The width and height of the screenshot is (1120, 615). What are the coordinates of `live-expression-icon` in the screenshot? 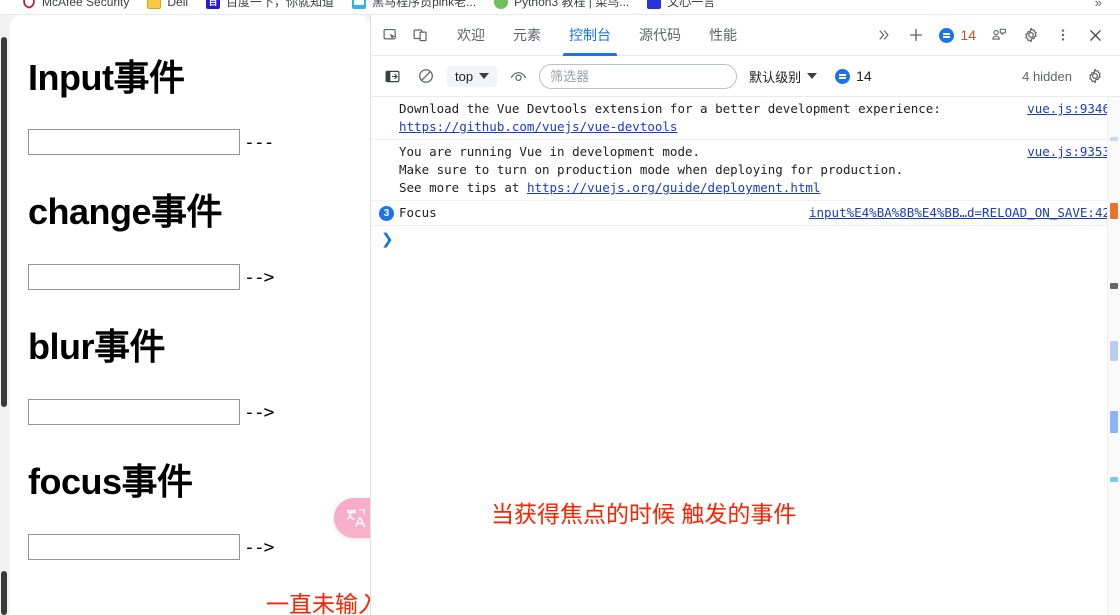 It's located at (518, 76).